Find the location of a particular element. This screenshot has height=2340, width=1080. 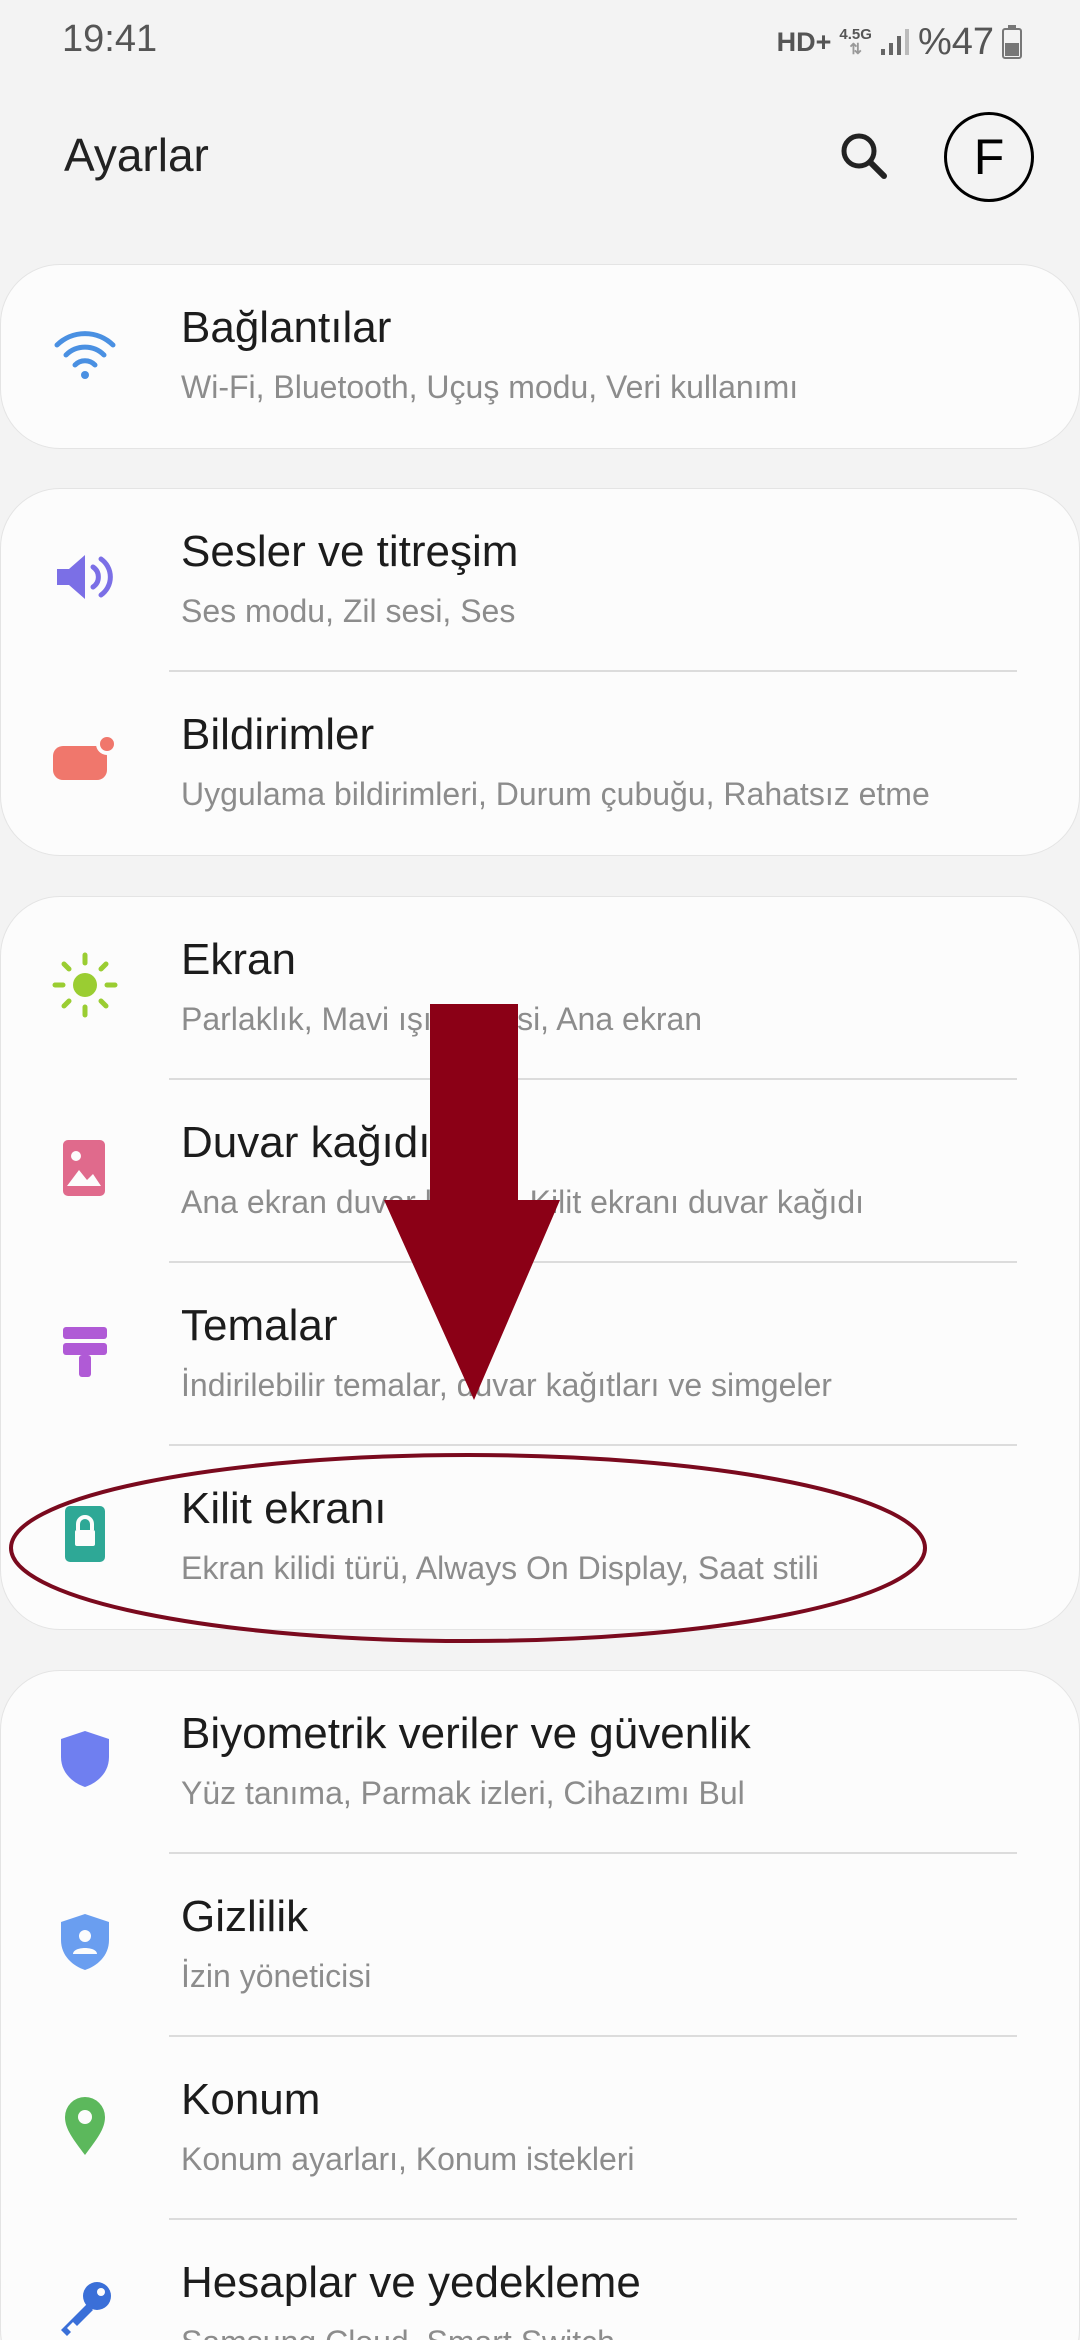

generation-indicator: 4.5G ⇅ is located at coordinates (855, 42).